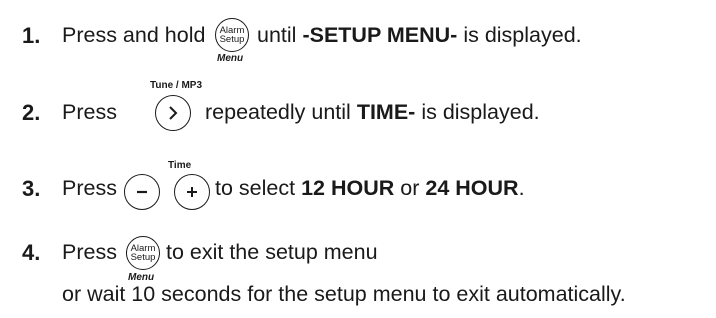  I want to click on step-text-line: repeatedly until TIME- is displayed., so click(372, 112).